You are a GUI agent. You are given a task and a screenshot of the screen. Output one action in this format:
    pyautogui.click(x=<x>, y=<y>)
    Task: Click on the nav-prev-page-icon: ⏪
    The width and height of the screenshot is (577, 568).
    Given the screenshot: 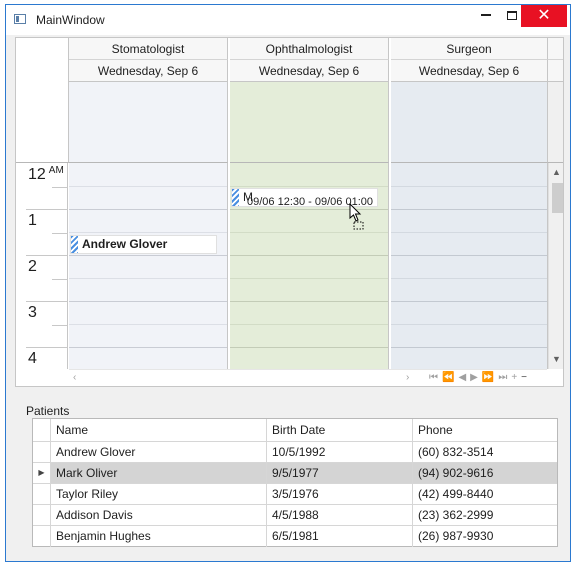 What is the action you would take?
    pyautogui.click(x=450, y=377)
    